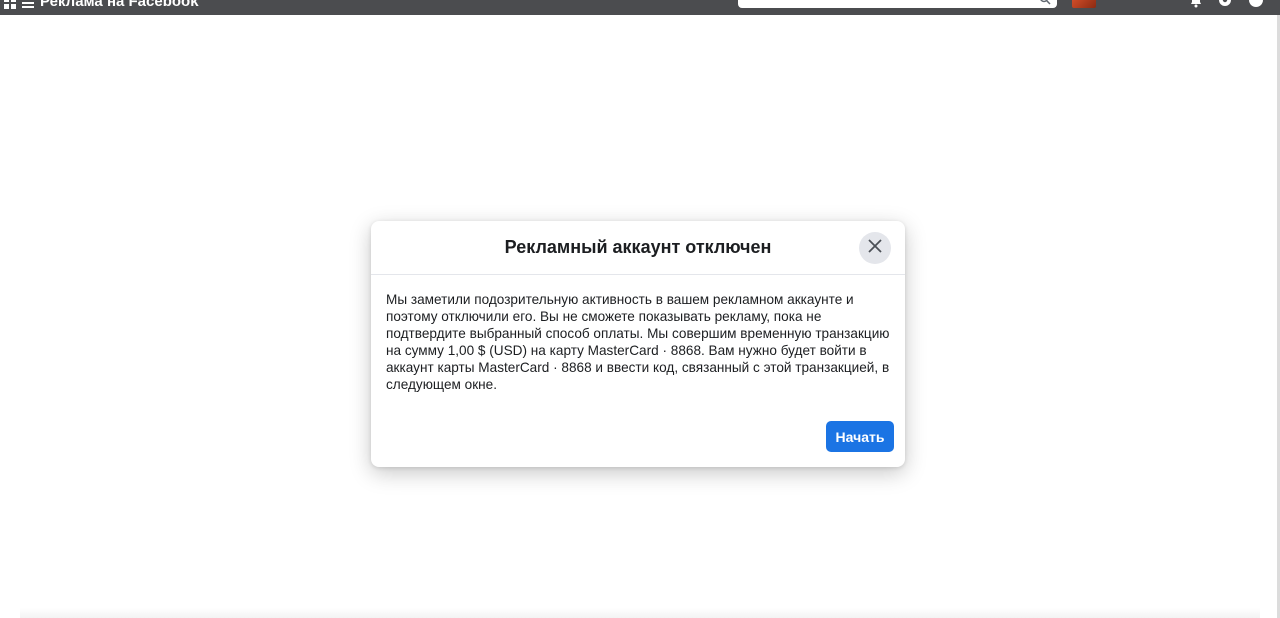 Image resolution: width=1280 pixels, height=618 pixels. I want to click on dialog-header: Рекламный аккаунт отключен, so click(638, 248).